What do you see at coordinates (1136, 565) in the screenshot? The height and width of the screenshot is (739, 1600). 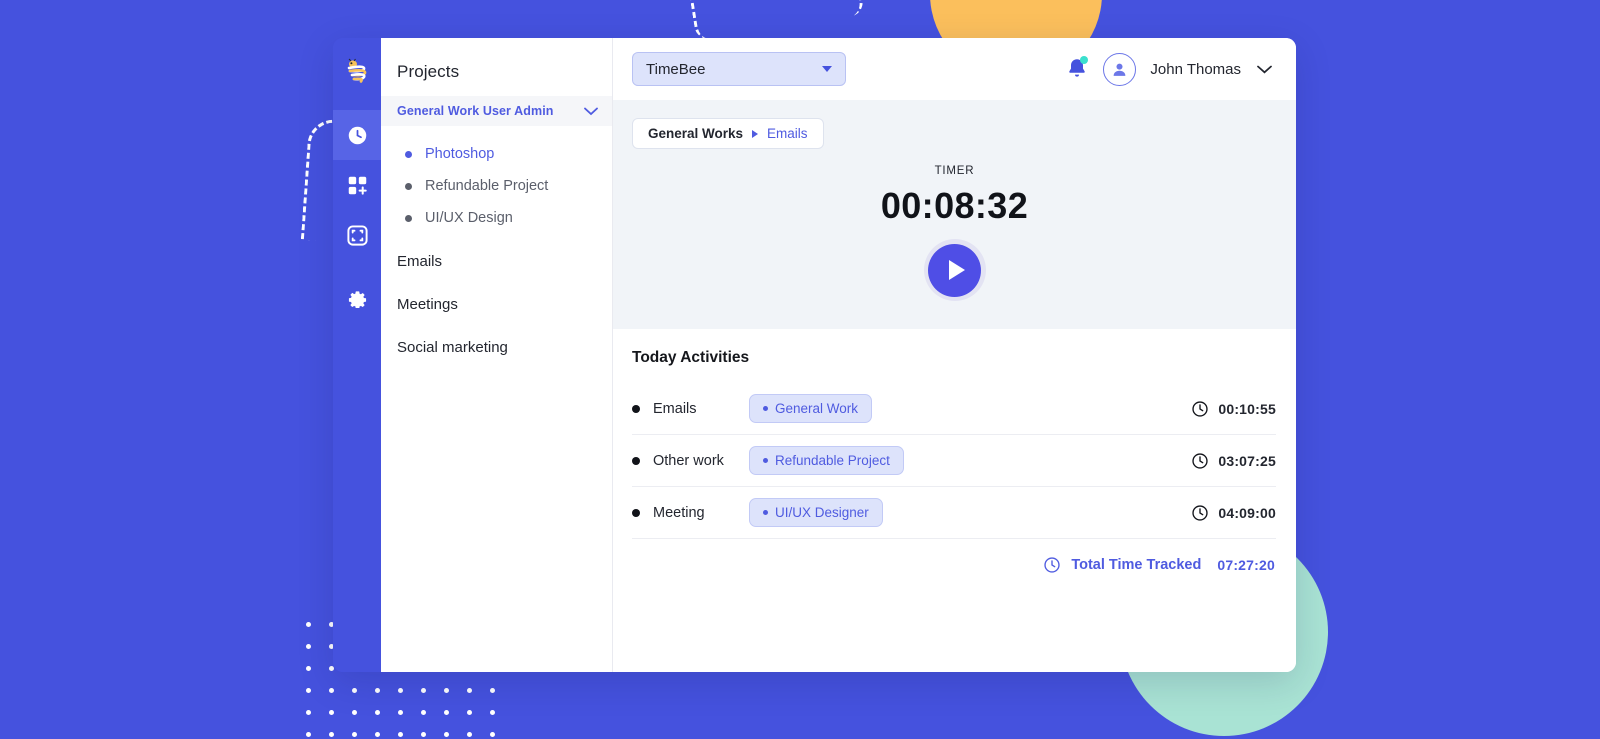 I see `total-time-label: Total Time Tracked` at bounding box center [1136, 565].